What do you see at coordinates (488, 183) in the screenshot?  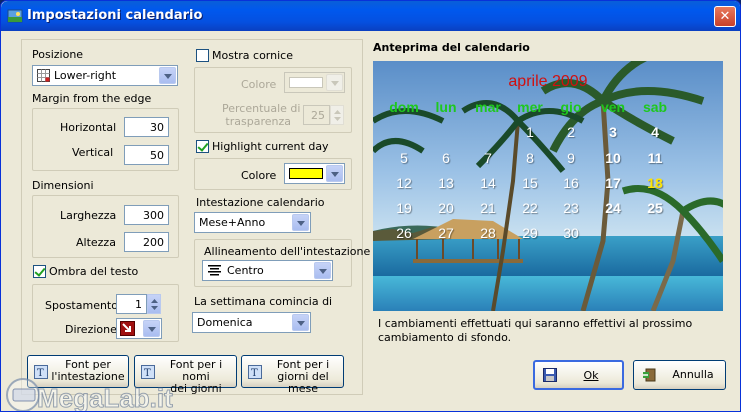 I see `calendar-day: 14` at bounding box center [488, 183].